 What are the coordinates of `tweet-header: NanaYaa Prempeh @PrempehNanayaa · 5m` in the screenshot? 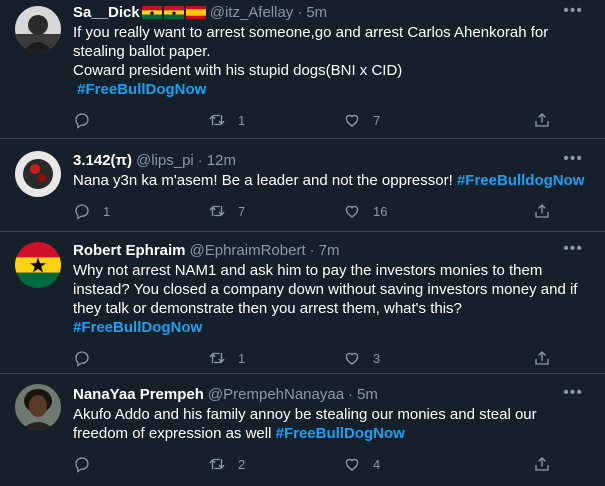 It's located at (332, 394).